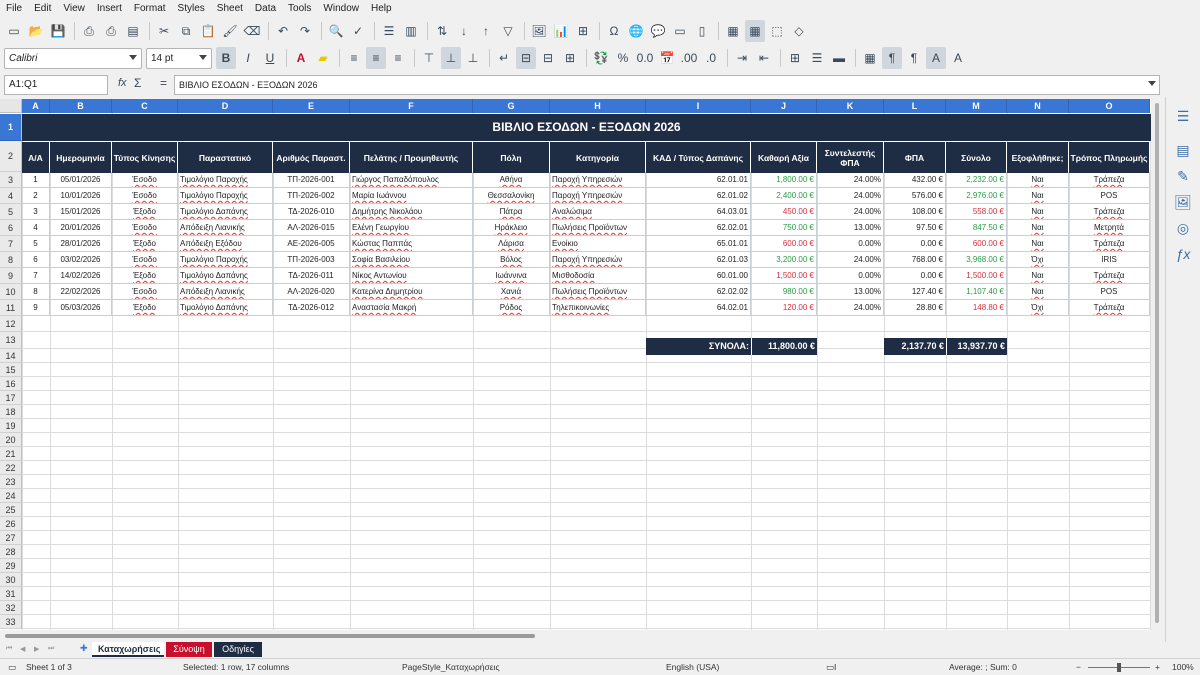 This screenshot has width=1200, height=675. I want to click on open-icon: 📂, so click(36, 31).